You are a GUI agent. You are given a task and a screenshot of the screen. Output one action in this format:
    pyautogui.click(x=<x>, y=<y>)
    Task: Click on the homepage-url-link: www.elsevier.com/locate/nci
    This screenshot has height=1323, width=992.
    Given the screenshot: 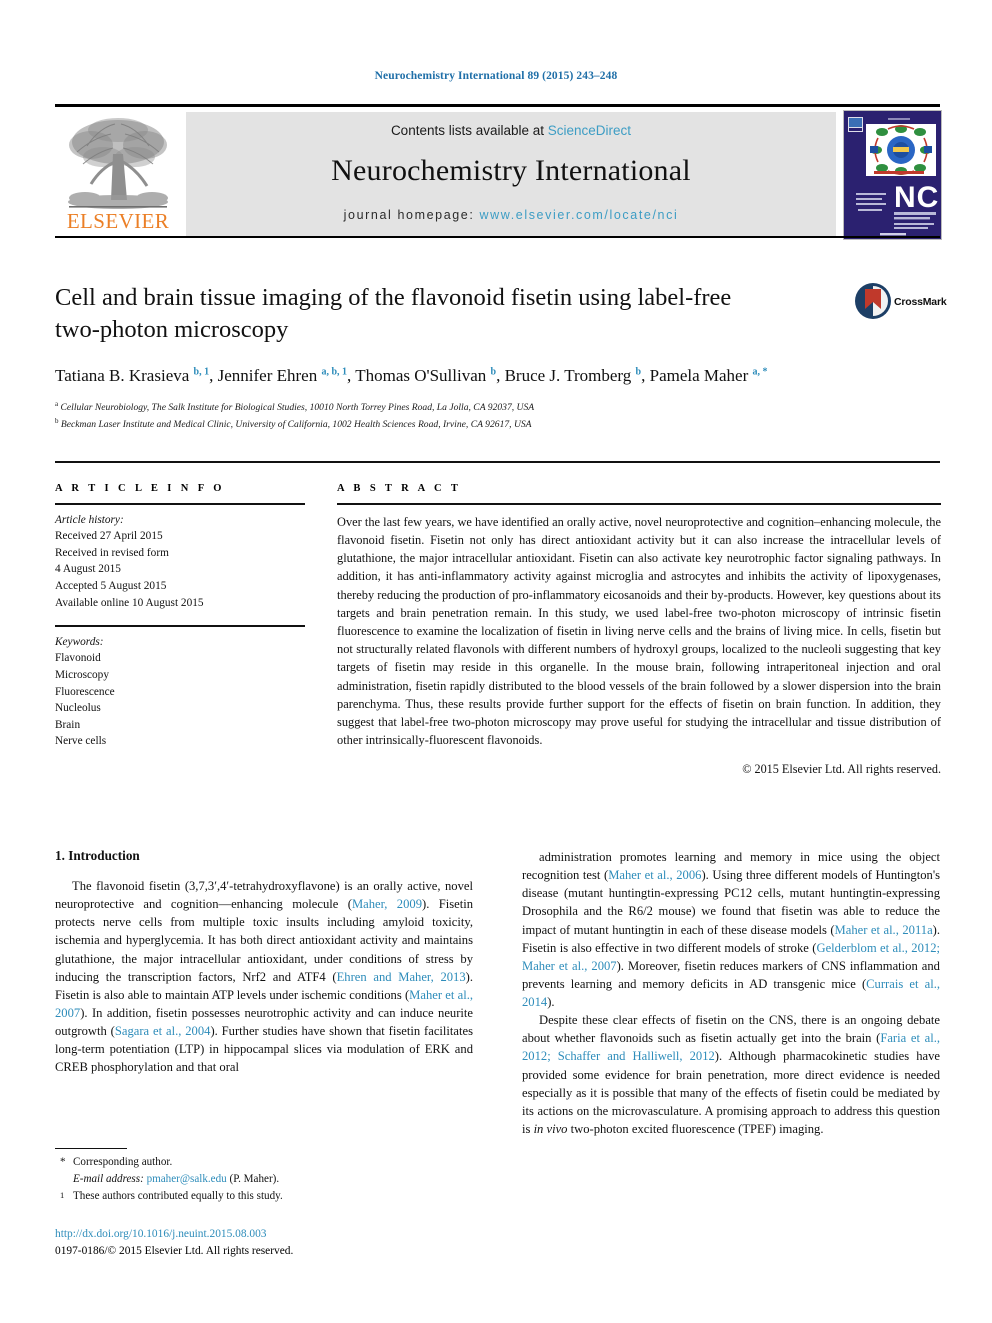 What is the action you would take?
    pyautogui.click(x=579, y=215)
    